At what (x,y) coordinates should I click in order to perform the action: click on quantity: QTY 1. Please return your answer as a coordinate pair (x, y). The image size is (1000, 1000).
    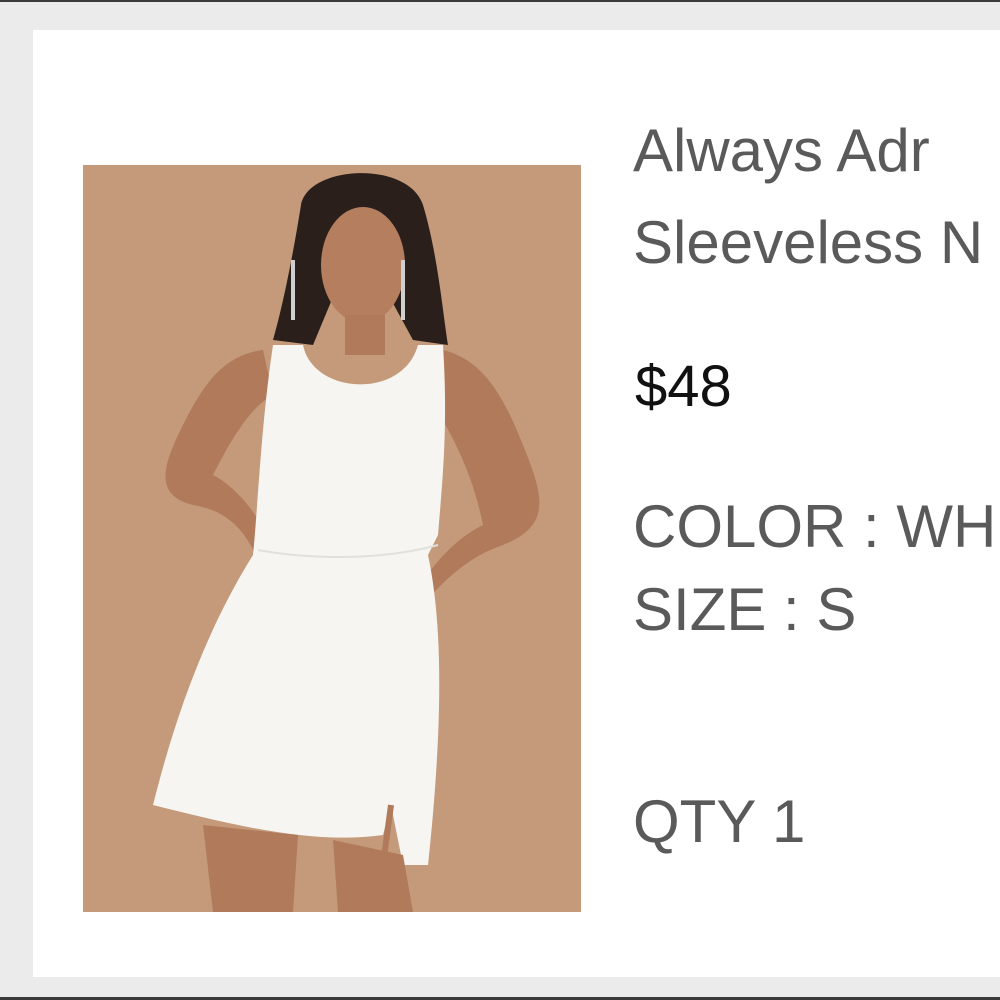
    Looking at the image, I should click on (719, 822).